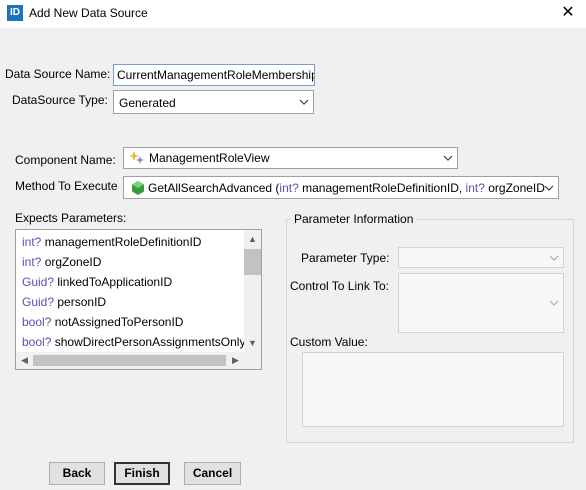 This screenshot has width=586, height=490. Describe the element at coordinates (209, 158) in the screenshot. I see `component-name-value: ManagementRoleView` at that location.